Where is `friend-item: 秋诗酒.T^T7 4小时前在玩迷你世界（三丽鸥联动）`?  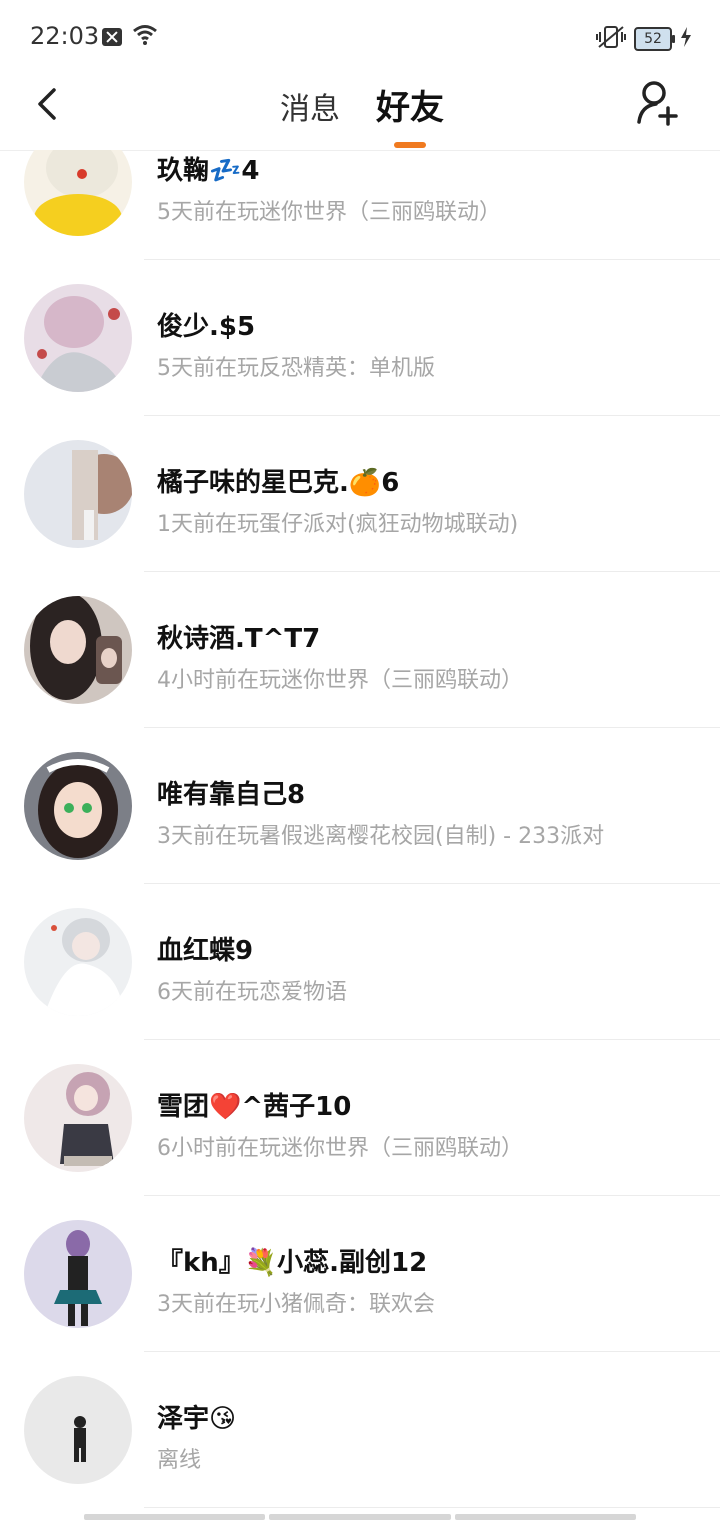
friend-item: 秋诗酒.T^T7 4小时前在玩迷你世界（三丽鸥联动） is located at coordinates (360, 650).